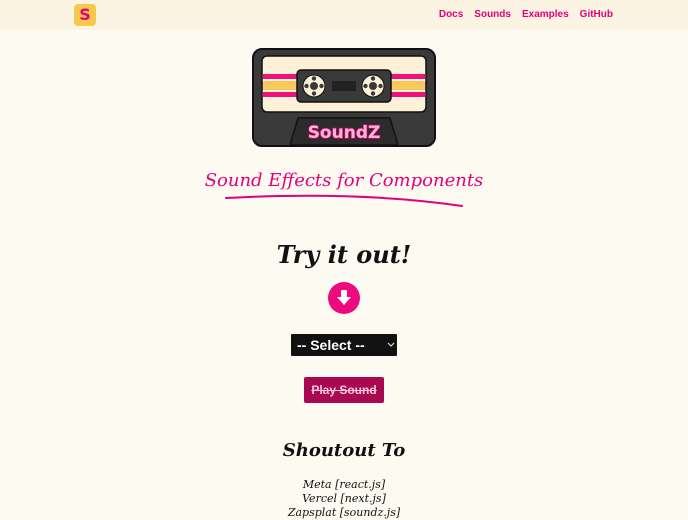 The width and height of the screenshot is (688, 520). I want to click on play-sound-button: Play Sound, so click(344, 390).